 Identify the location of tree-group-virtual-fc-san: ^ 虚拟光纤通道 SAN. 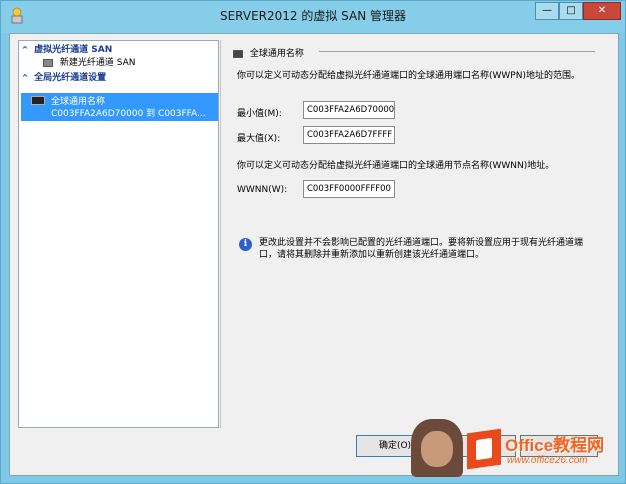
(66, 49).